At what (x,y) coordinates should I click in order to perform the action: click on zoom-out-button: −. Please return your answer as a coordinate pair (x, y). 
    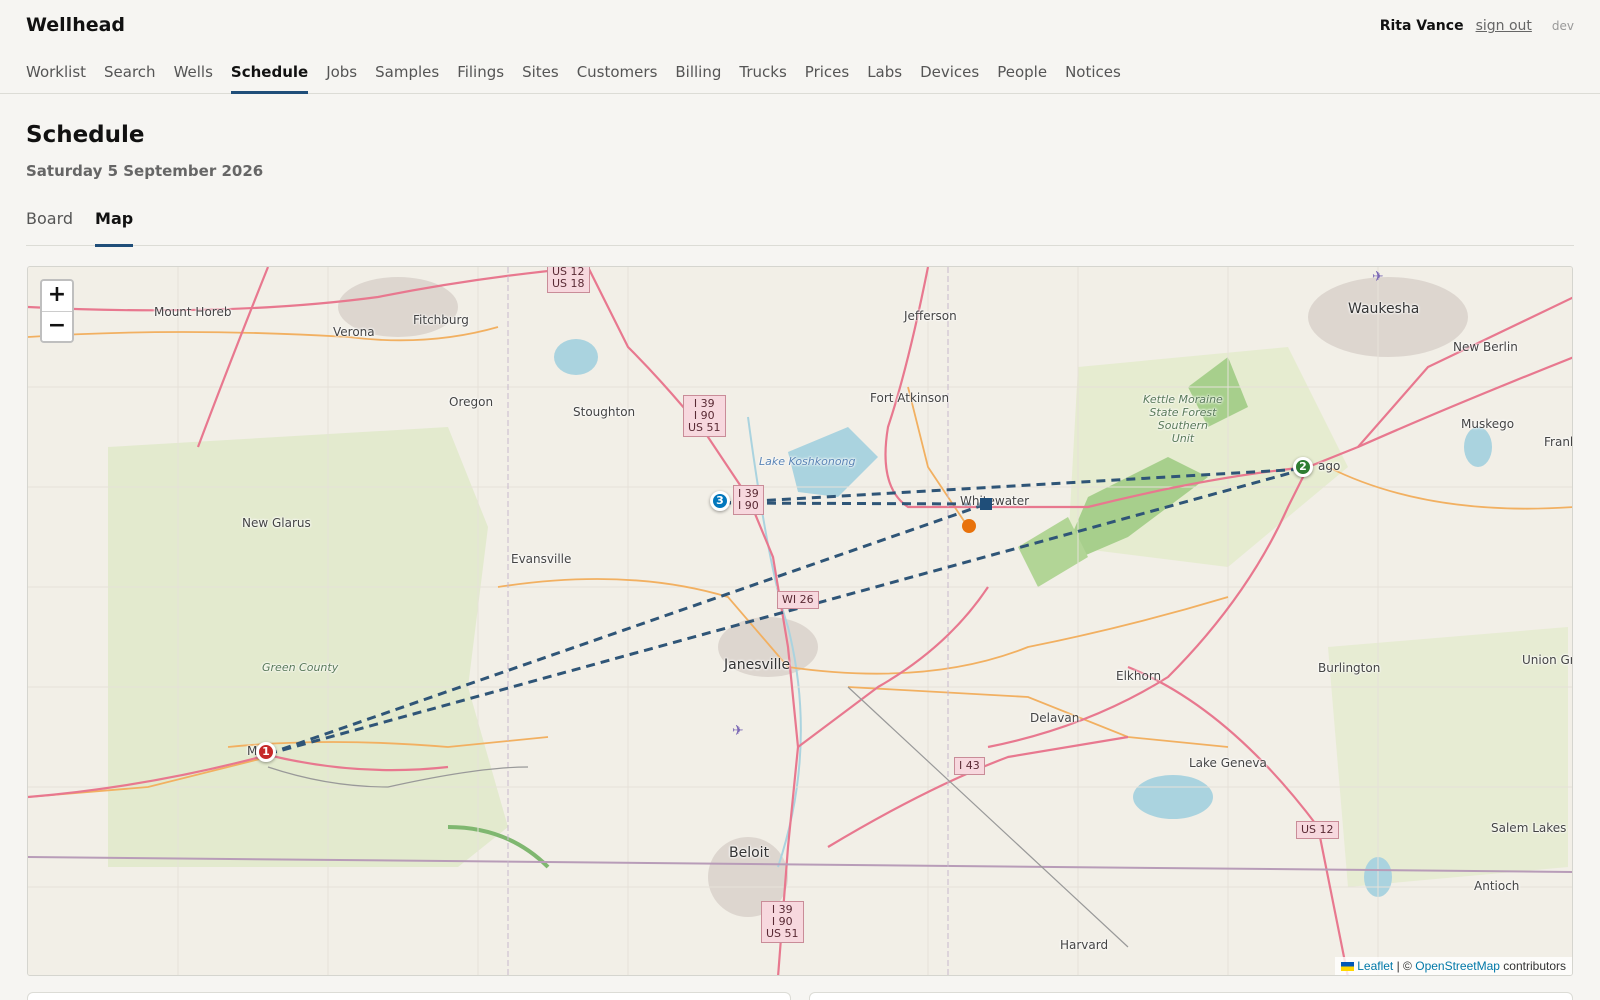
    Looking at the image, I should click on (57, 326).